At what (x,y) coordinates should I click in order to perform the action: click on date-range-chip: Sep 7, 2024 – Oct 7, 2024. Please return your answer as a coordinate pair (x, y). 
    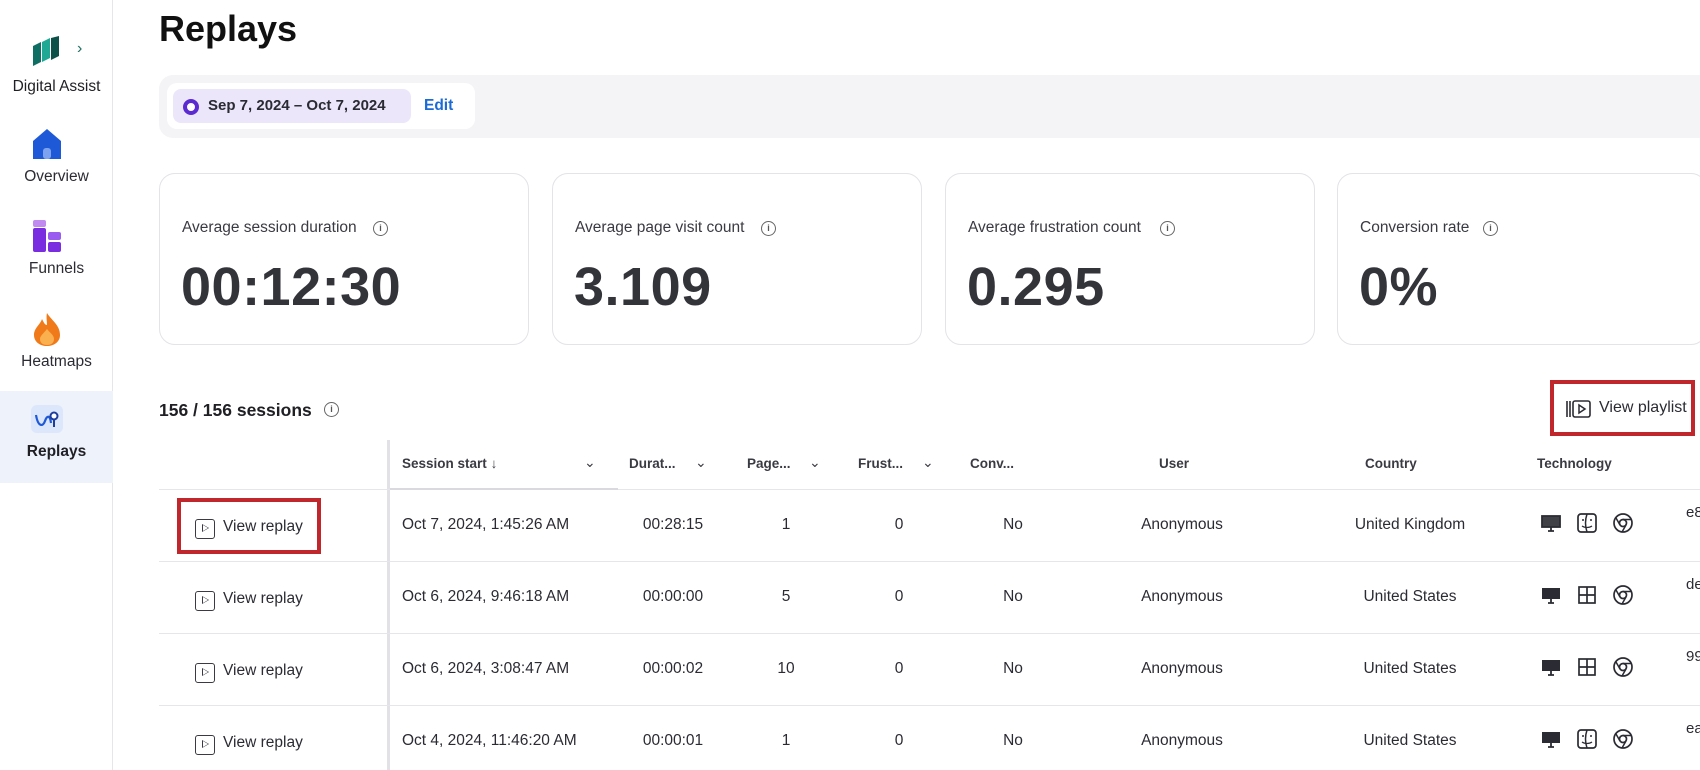
    Looking at the image, I should click on (292, 106).